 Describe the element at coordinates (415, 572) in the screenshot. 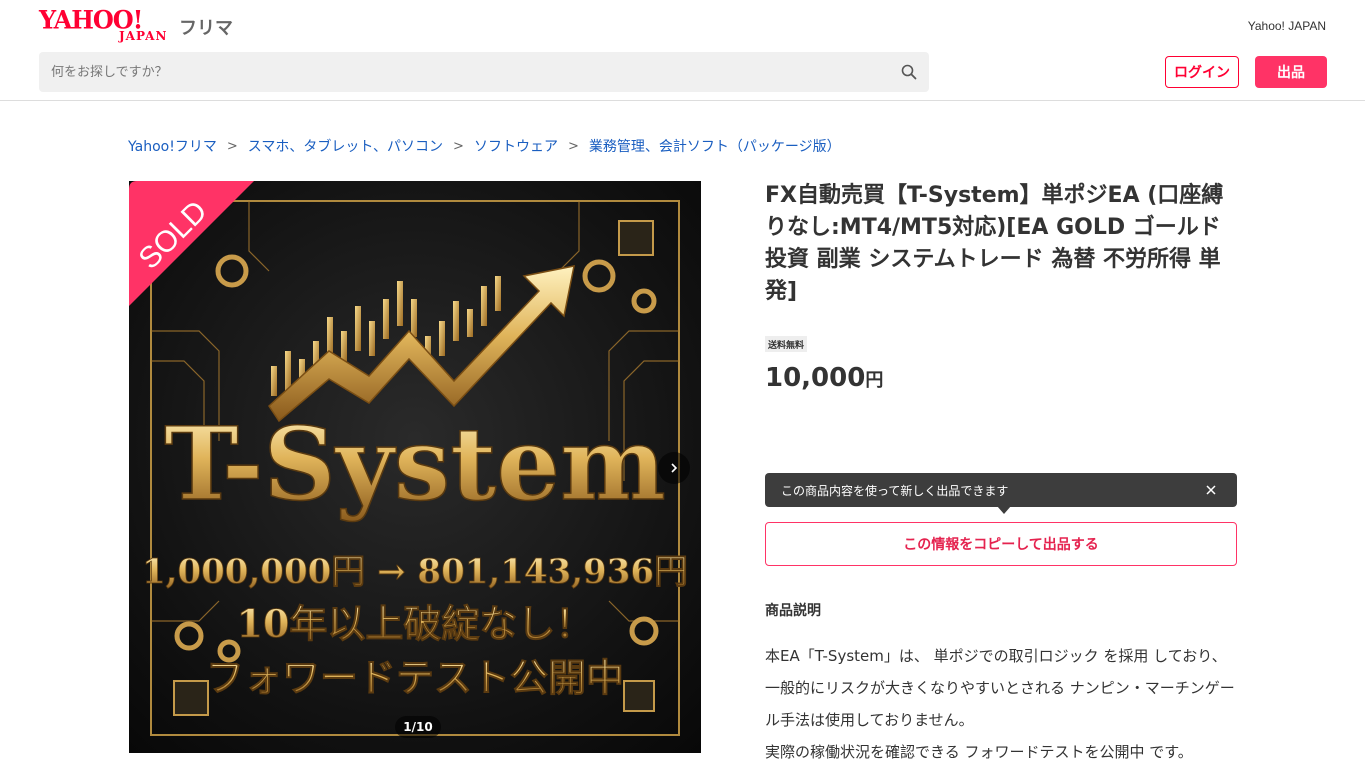

I see `image-line1: 1,000,000円 → 801,143,936円` at that location.